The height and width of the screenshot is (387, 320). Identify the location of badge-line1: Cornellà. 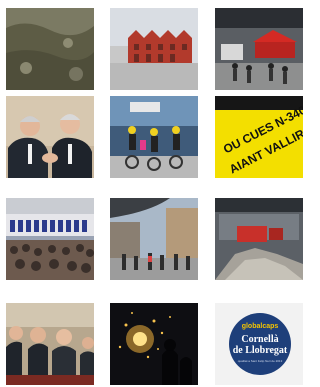
(260, 339).